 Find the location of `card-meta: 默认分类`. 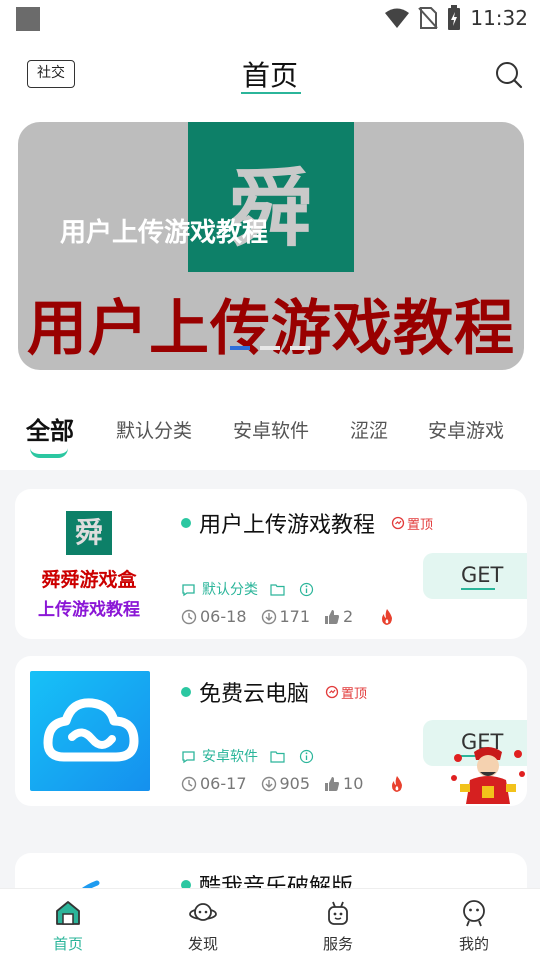

card-meta: 默认分类 is located at coordinates (247, 589).